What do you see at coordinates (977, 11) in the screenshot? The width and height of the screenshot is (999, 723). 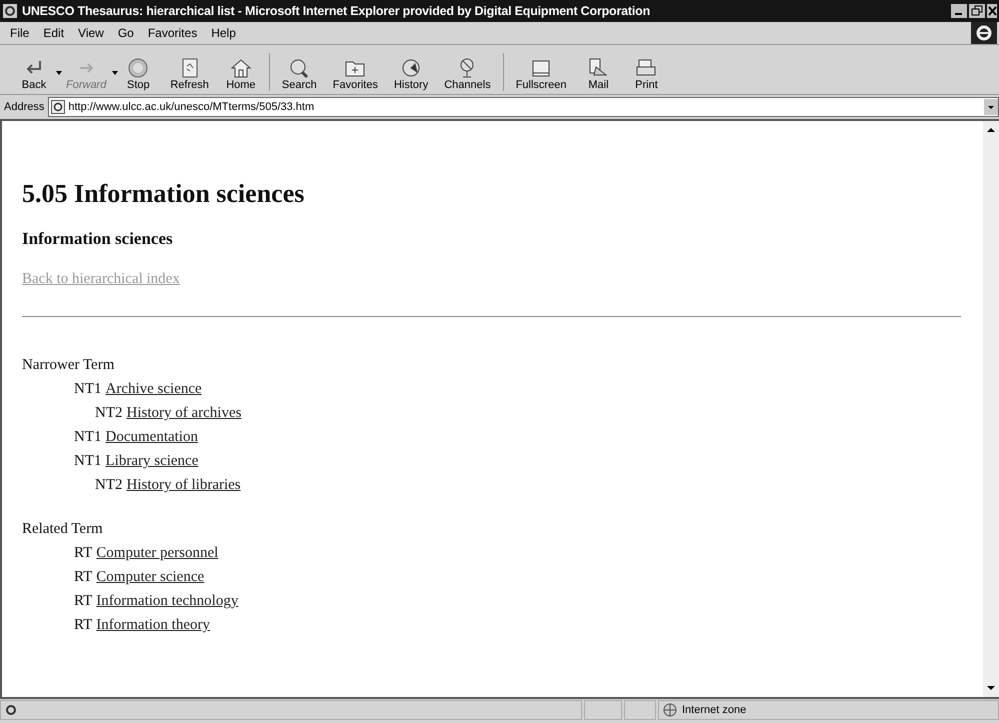 I see `restore-icon` at bounding box center [977, 11].